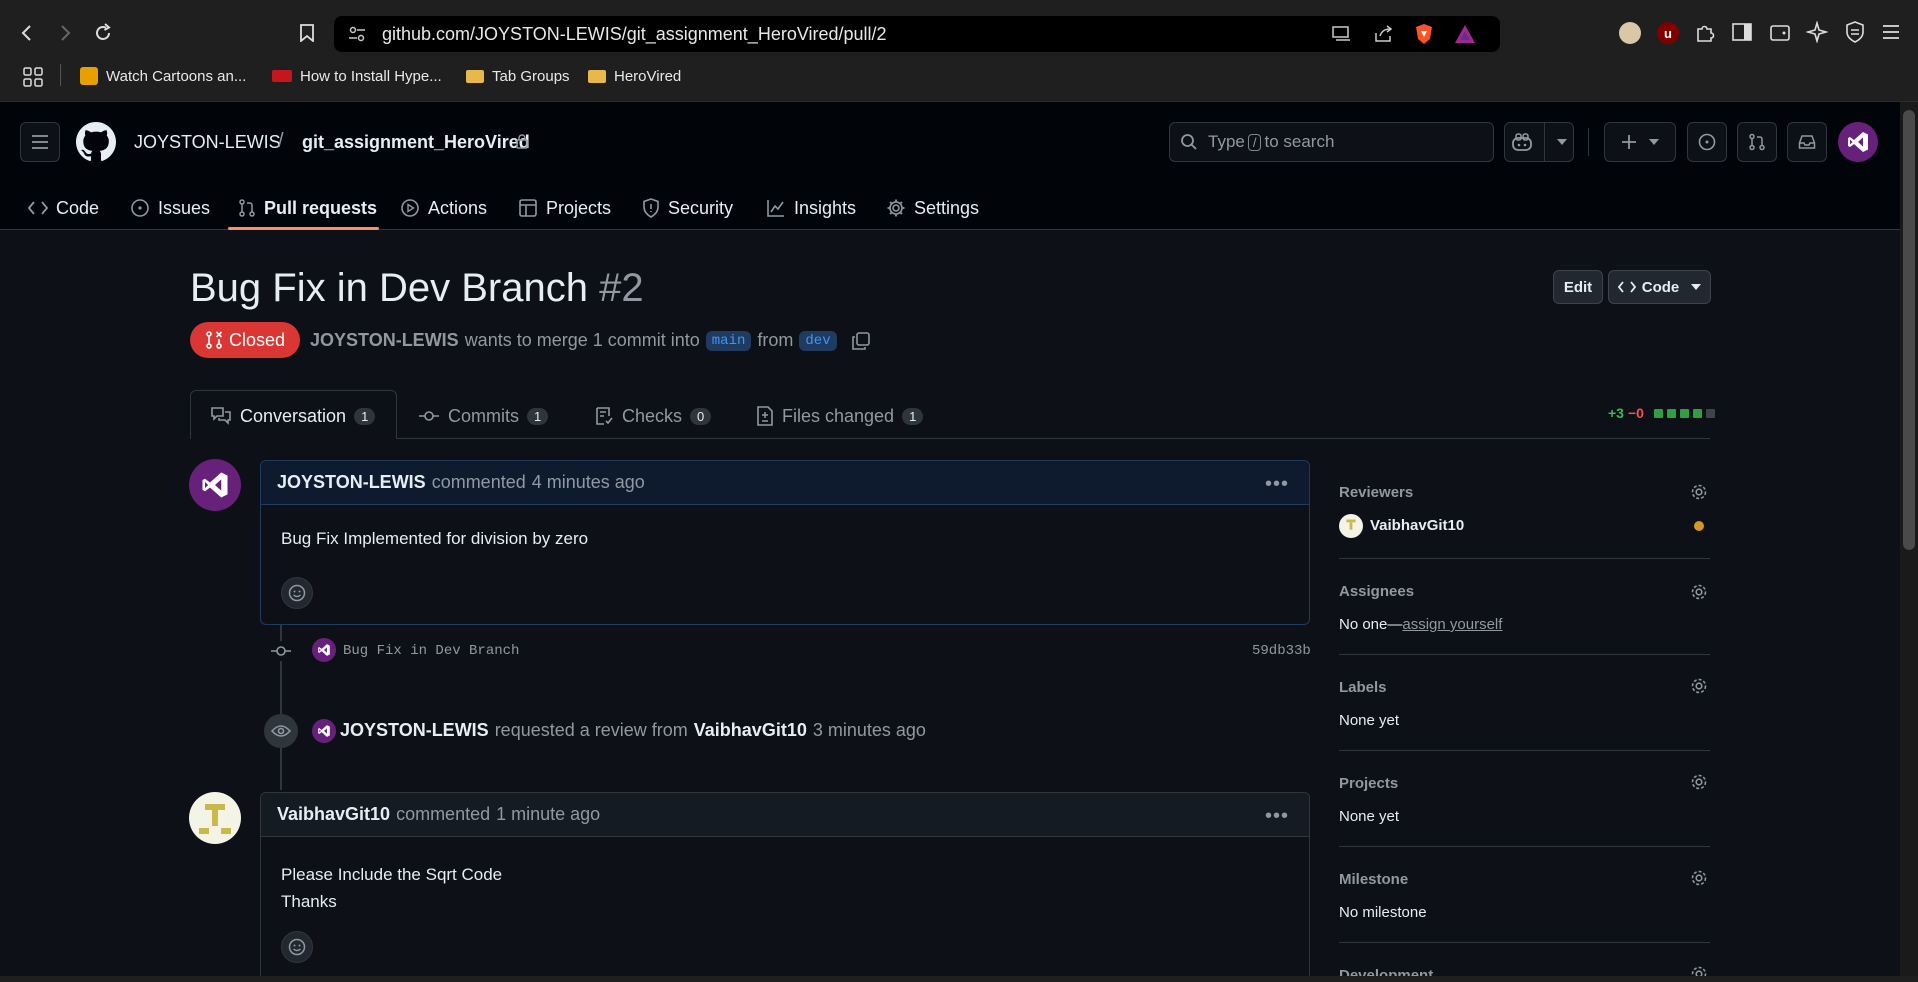 The width and height of the screenshot is (1918, 982). What do you see at coordinates (65, 33) in the screenshot?
I see `forward-button` at bounding box center [65, 33].